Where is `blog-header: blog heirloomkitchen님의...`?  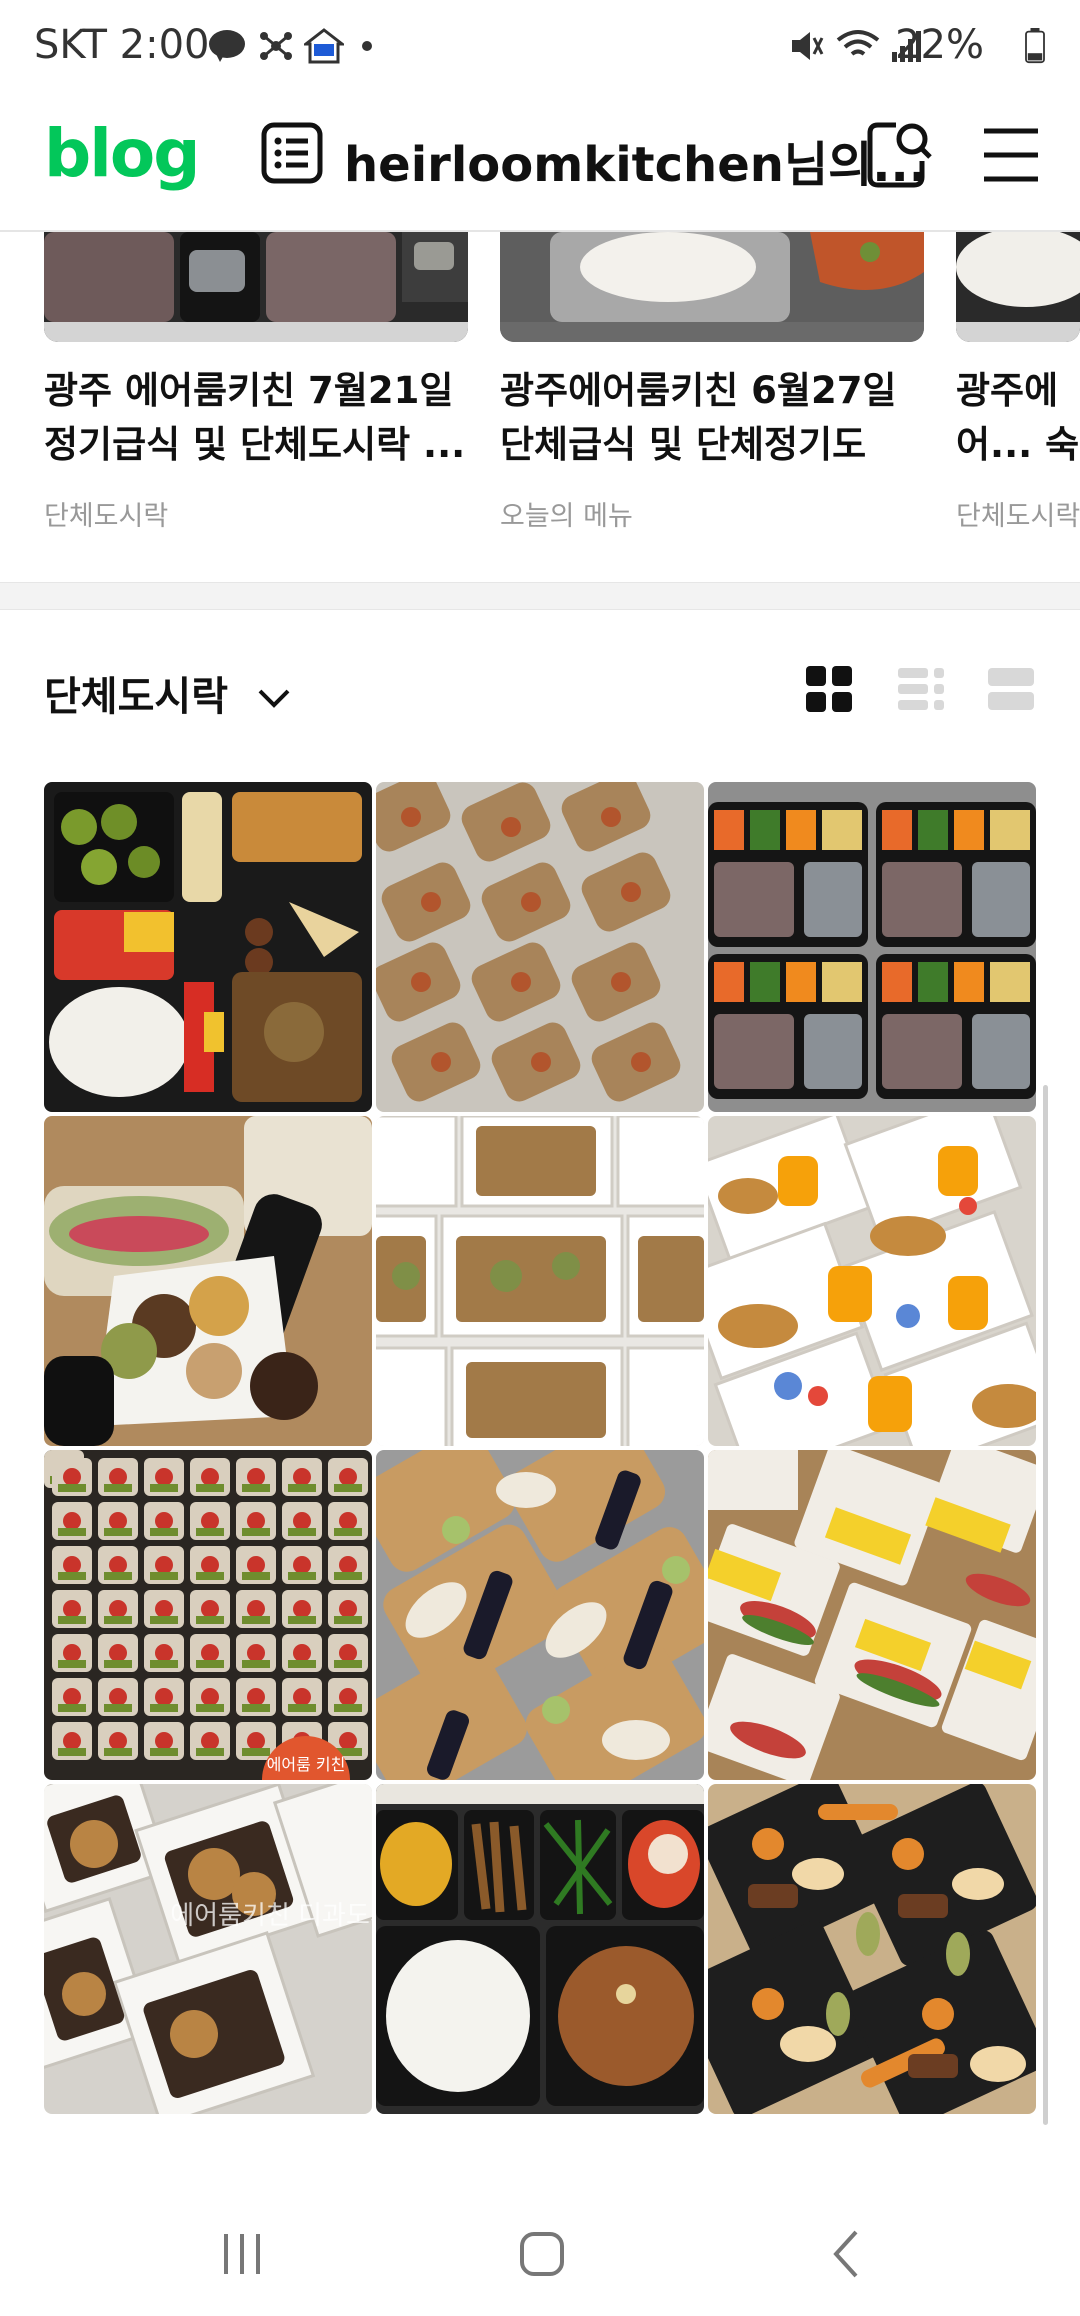
blog-header: blog heirloomkitchen님의... is located at coordinates (540, 163).